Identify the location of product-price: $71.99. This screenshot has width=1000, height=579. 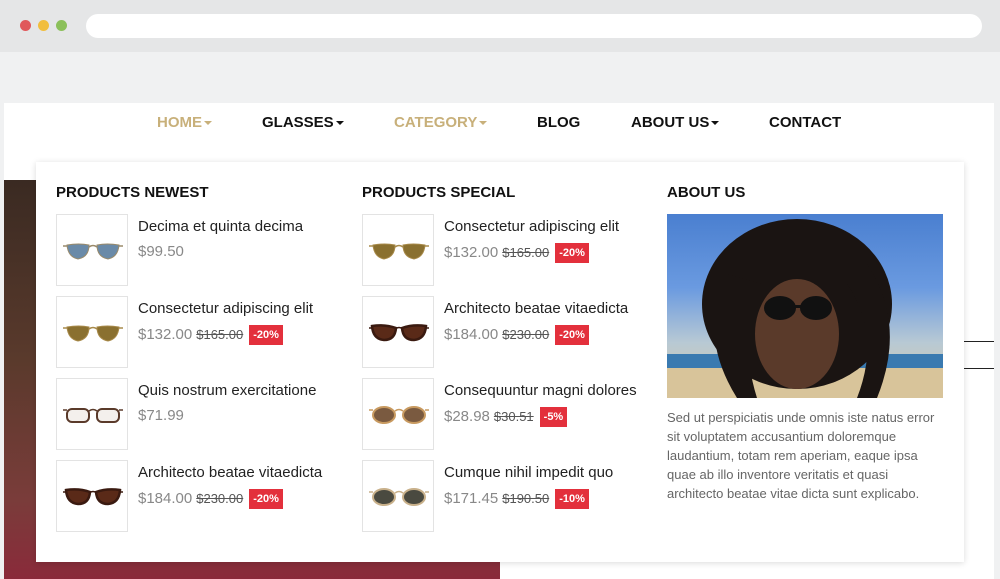
(161, 415).